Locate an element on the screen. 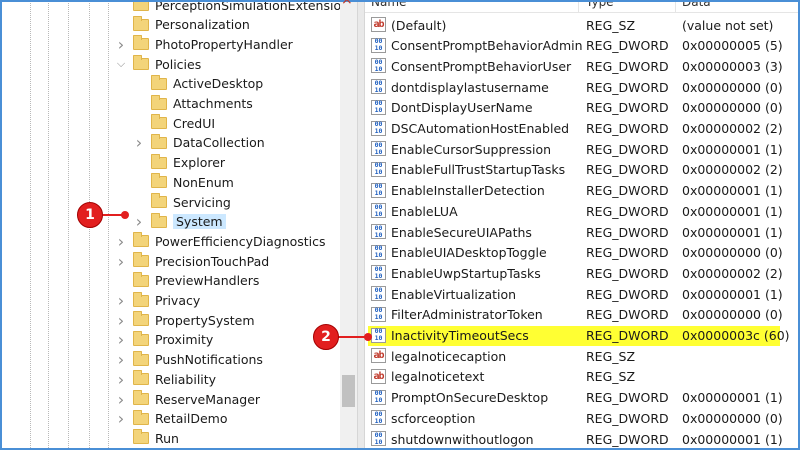 The height and width of the screenshot is (450, 800). tree-node: Servicing is located at coordinates (182, 202).